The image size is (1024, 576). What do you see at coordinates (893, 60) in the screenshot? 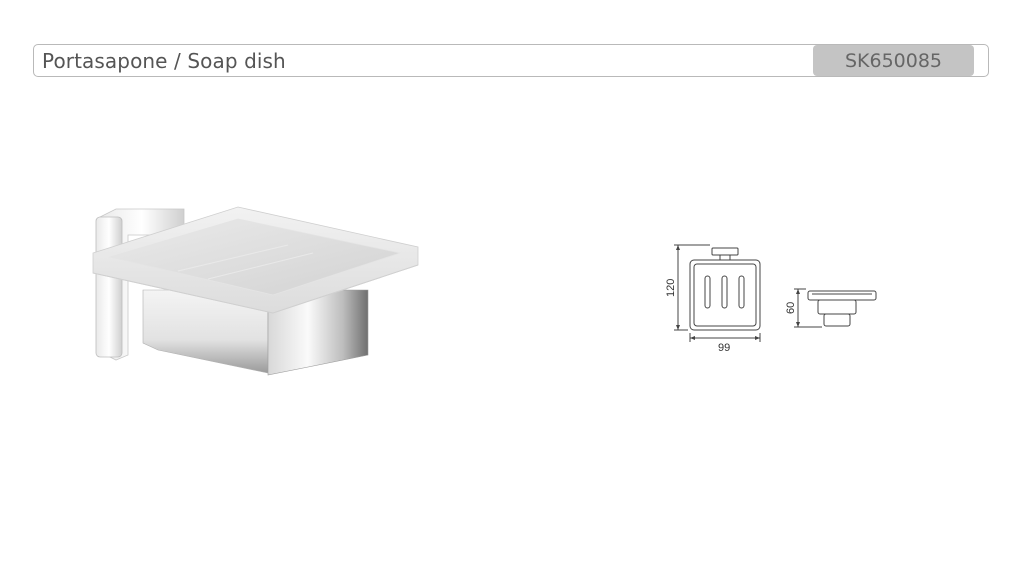
I see `product-code-badge: SK650085` at bounding box center [893, 60].